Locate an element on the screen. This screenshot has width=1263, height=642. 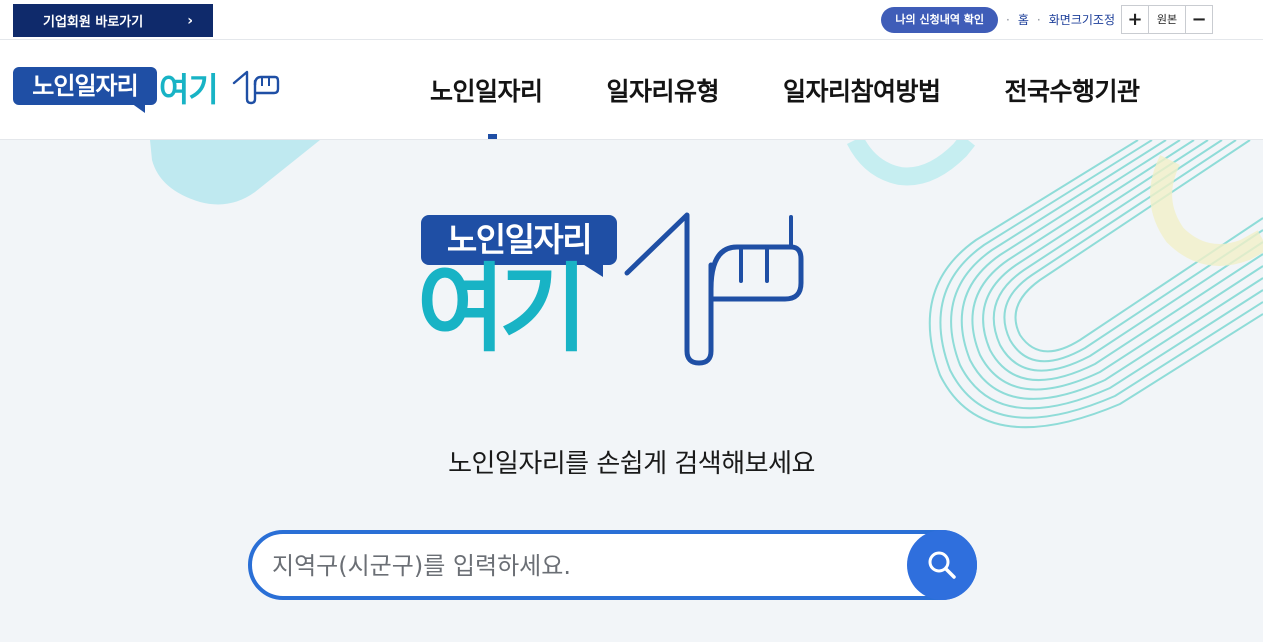
zoom-out-button: − is located at coordinates (1199, 19).